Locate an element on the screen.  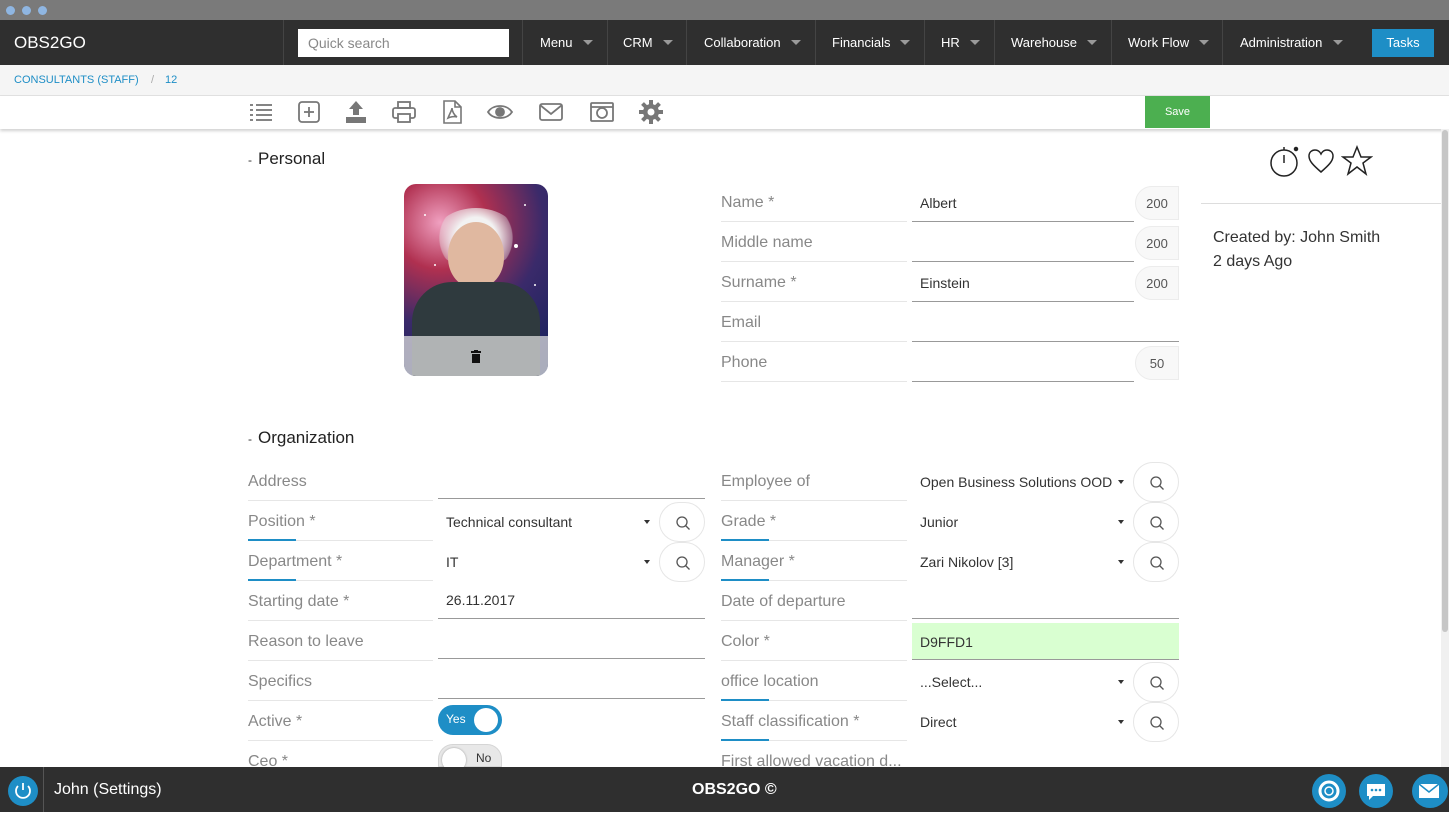
add-icon is located at coordinates (309, 112).